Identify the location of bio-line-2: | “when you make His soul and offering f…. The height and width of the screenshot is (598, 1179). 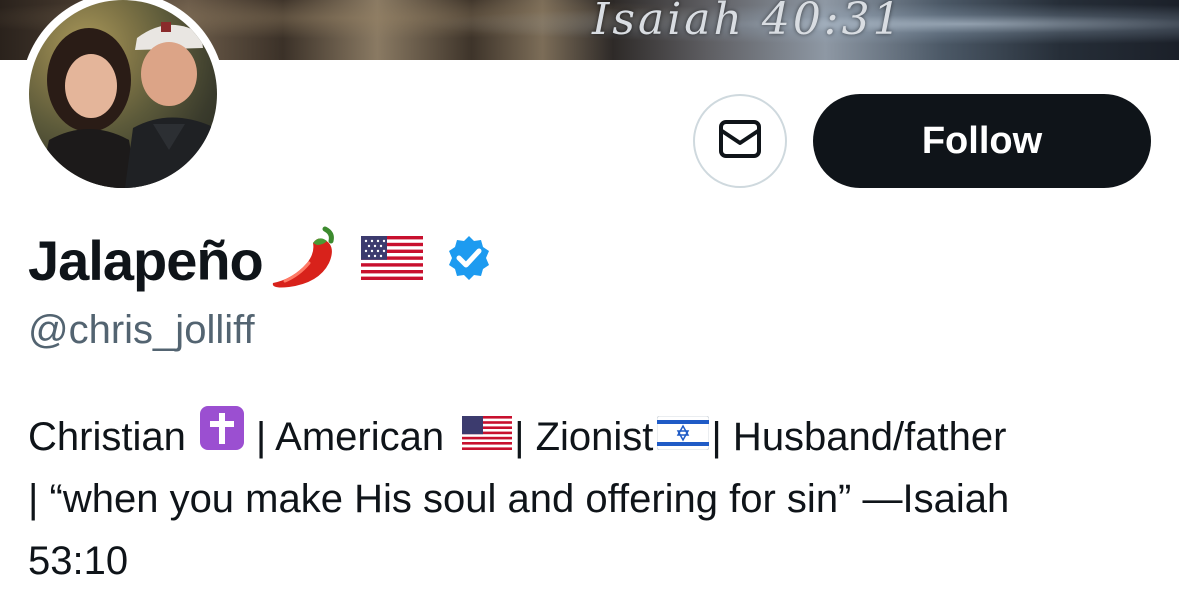
(519, 499).